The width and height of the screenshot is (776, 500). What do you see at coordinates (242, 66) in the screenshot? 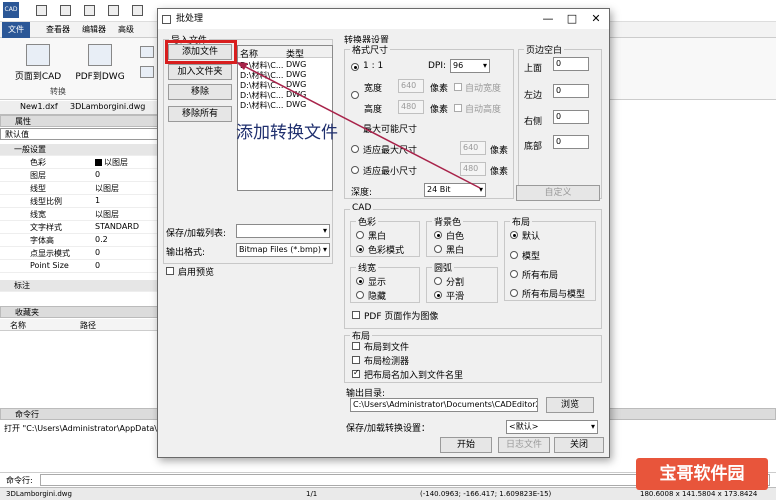
I see `arrow-head` at bounding box center [242, 66].